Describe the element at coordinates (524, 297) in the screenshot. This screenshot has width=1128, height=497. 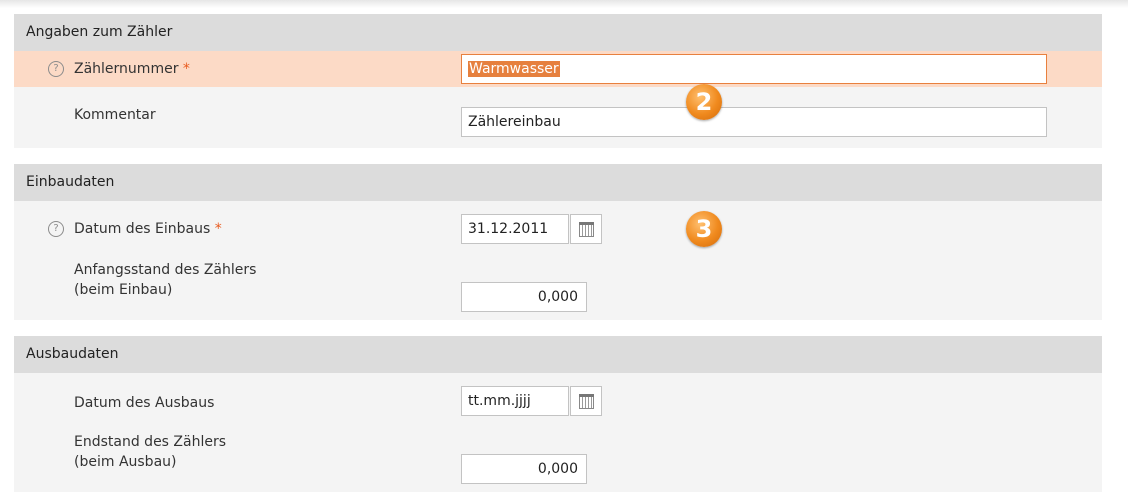
I see `initial-reading-input: 0,000` at that location.